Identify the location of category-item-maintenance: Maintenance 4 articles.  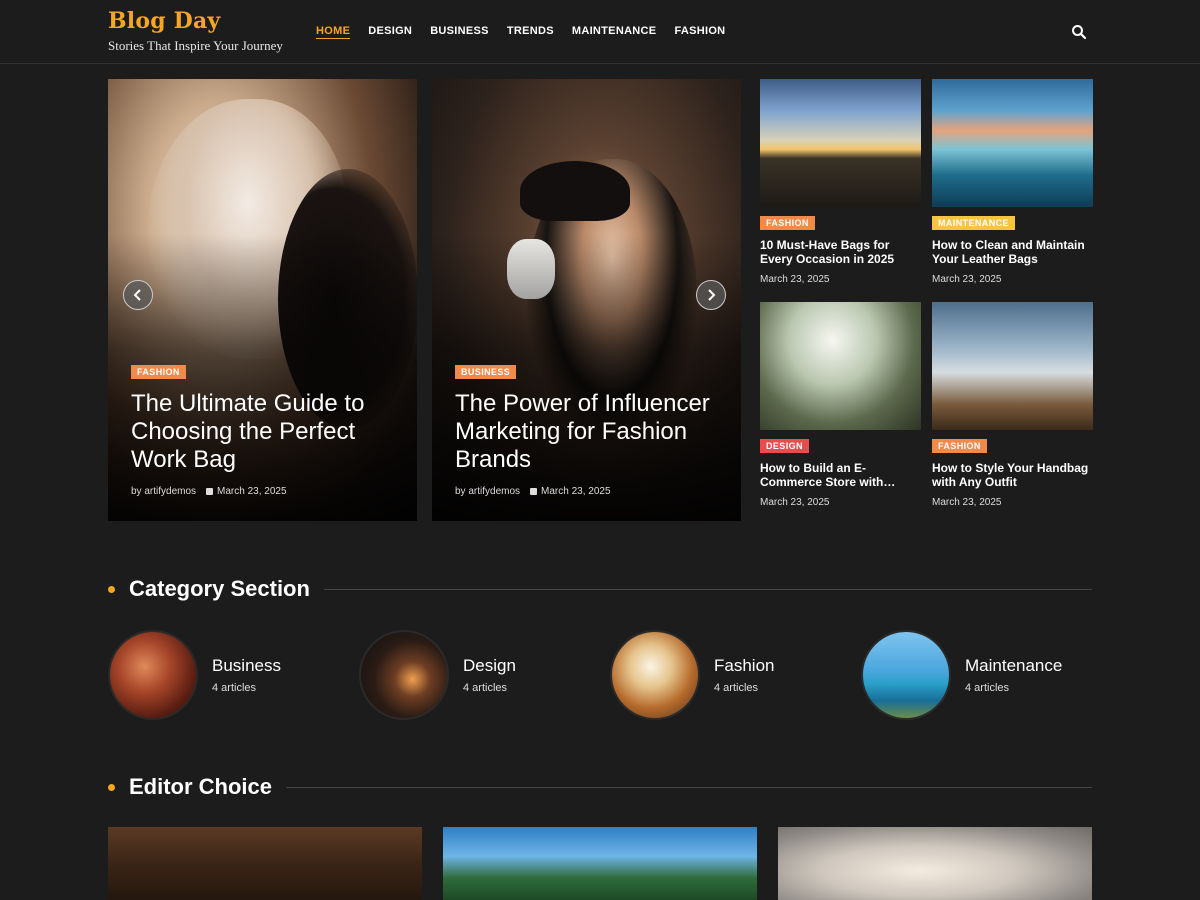
(961, 675).